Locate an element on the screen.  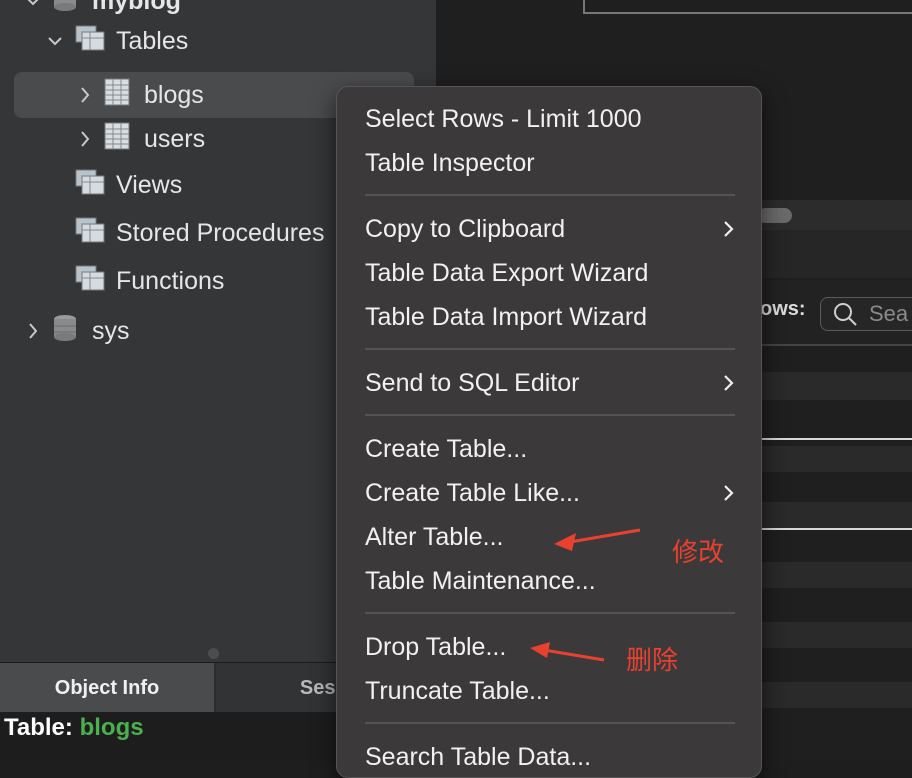
tree-item-functions: Functions is located at coordinates (149, 281).